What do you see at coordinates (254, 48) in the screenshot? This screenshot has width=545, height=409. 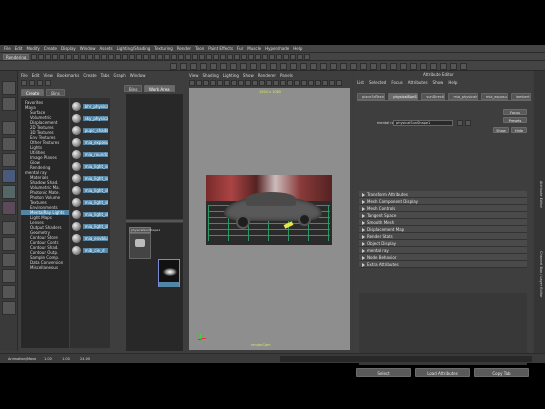 I see `menu-item: Muscle` at bounding box center [254, 48].